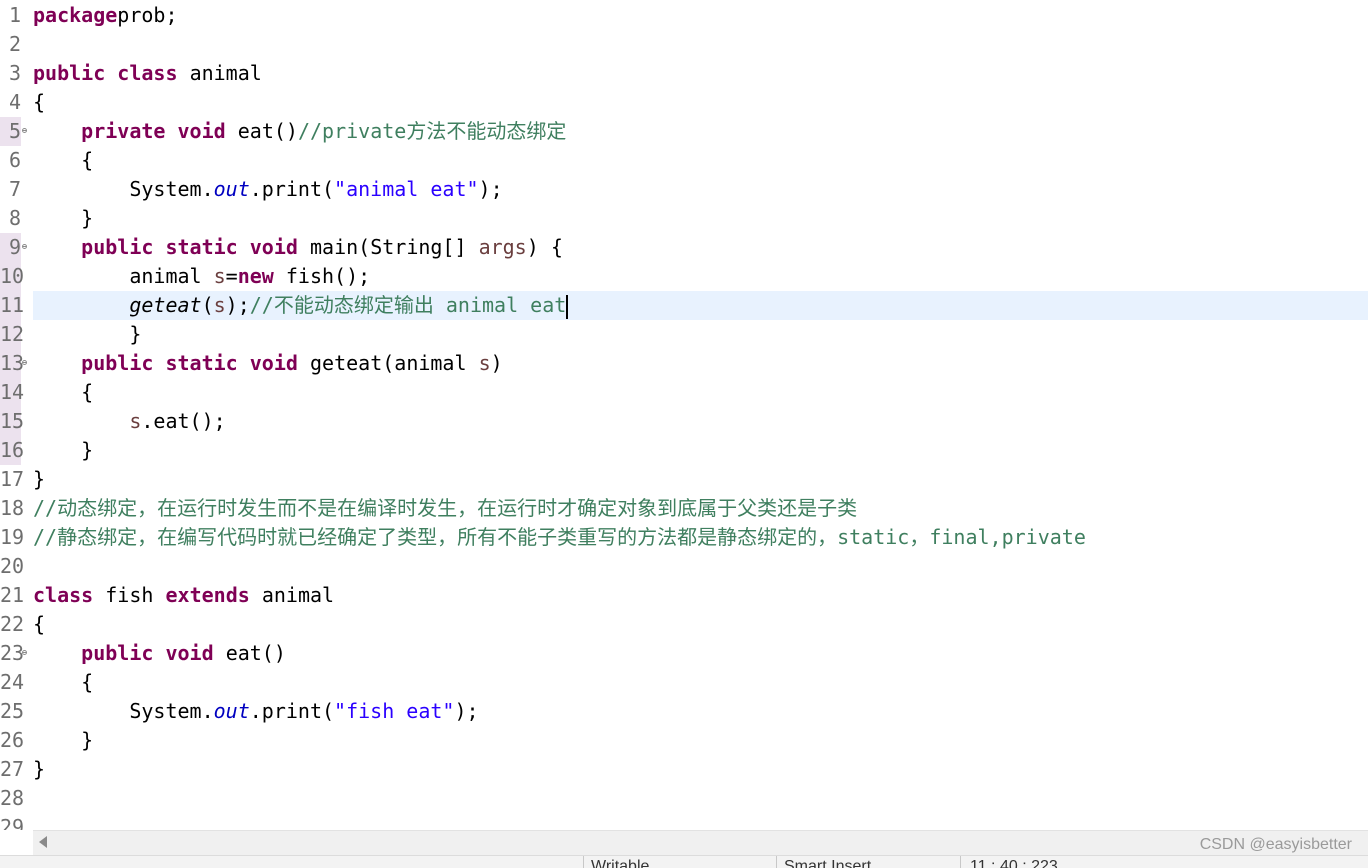 This screenshot has height=868, width=1368. Describe the element at coordinates (684, 769) in the screenshot. I see `code-line-27: 27}` at that location.